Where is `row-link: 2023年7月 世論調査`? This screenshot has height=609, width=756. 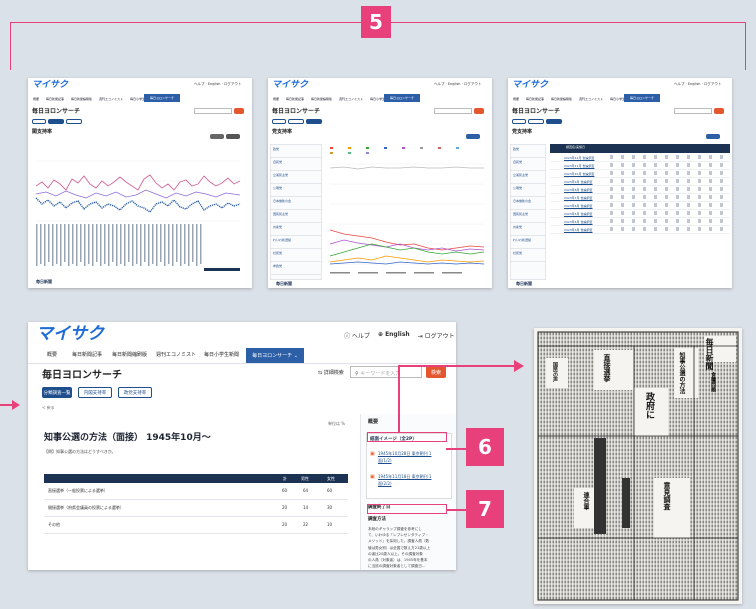 row-link: 2023年7月 世論調査 is located at coordinates (578, 198).